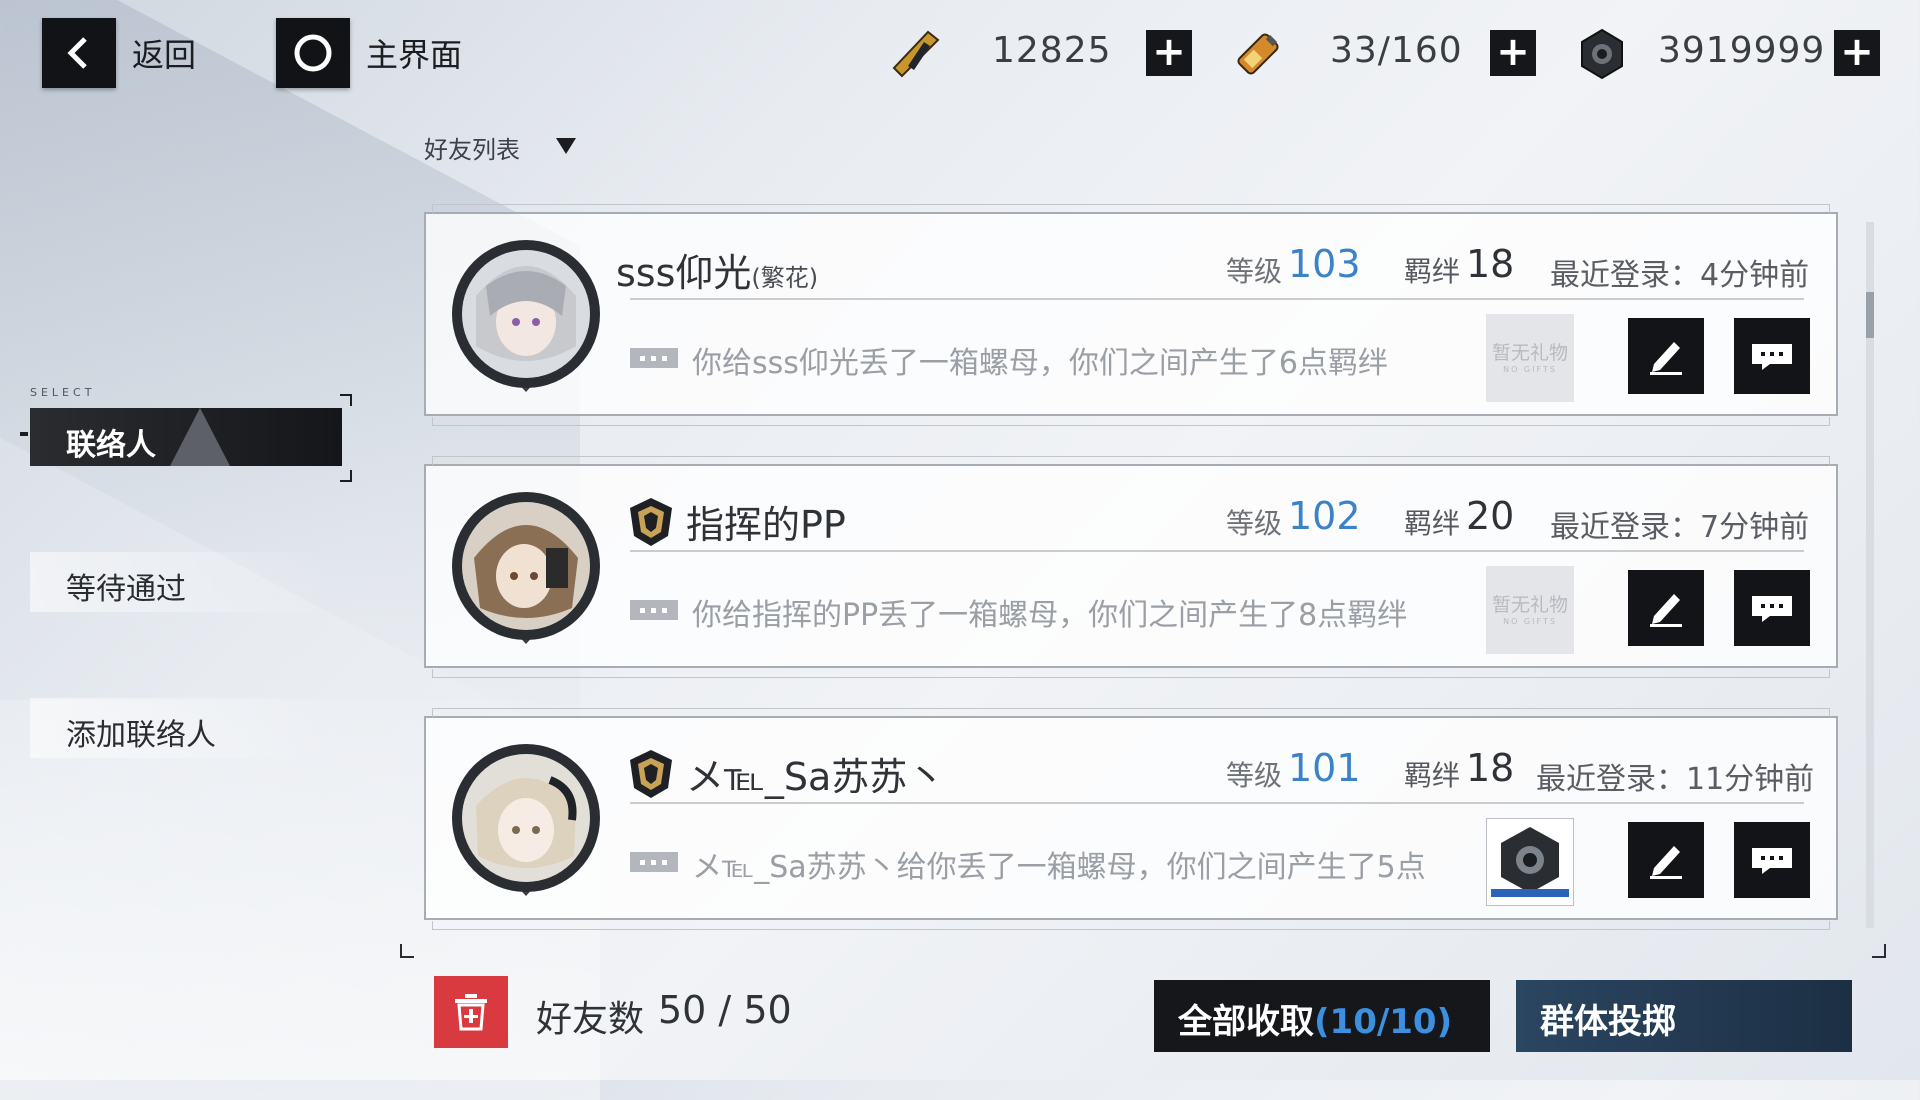 The width and height of the screenshot is (1920, 1100). Describe the element at coordinates (1383, 1022) in the screenshot. I see `collect-all-count: (10/10)` at that location.